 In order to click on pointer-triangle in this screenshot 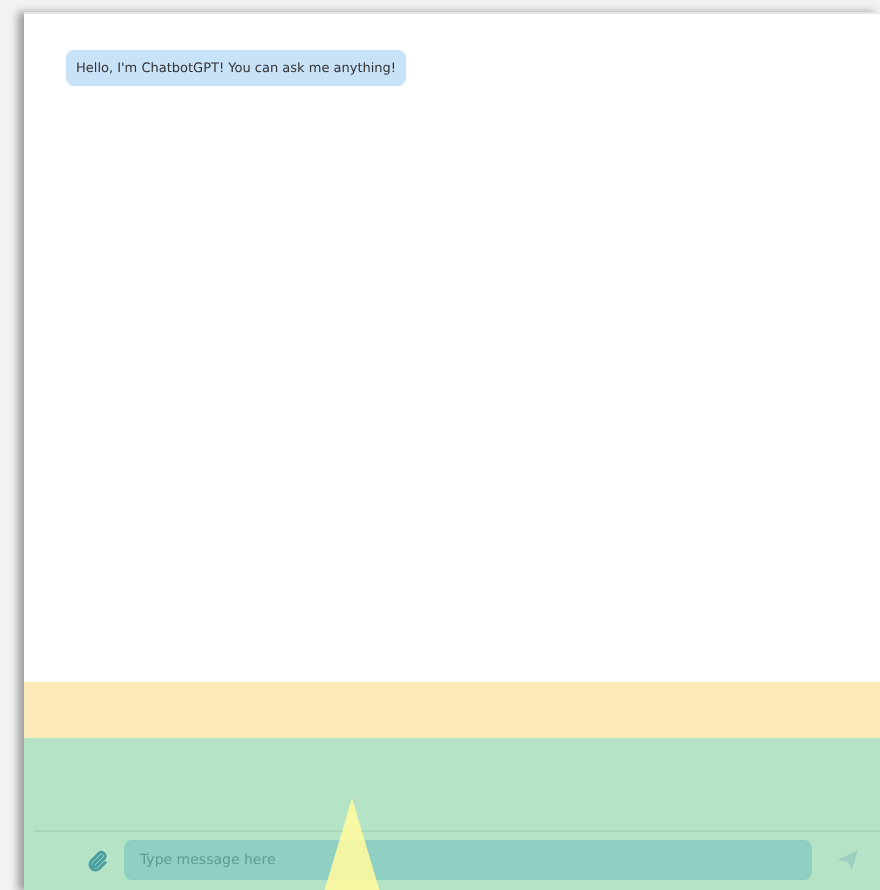, I will do `click(352, 844)`.